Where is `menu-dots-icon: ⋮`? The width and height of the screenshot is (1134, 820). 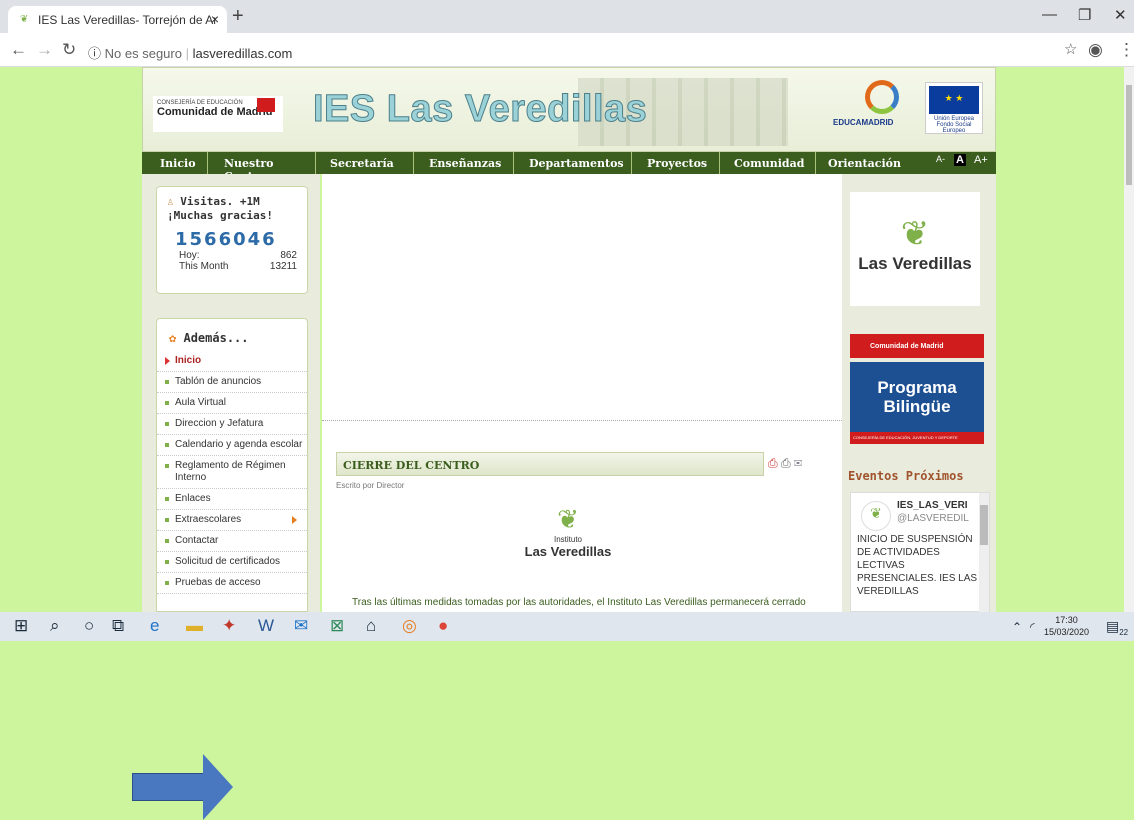
menu-dots-icon: ⋮ is located at coordinates (1126, 50).